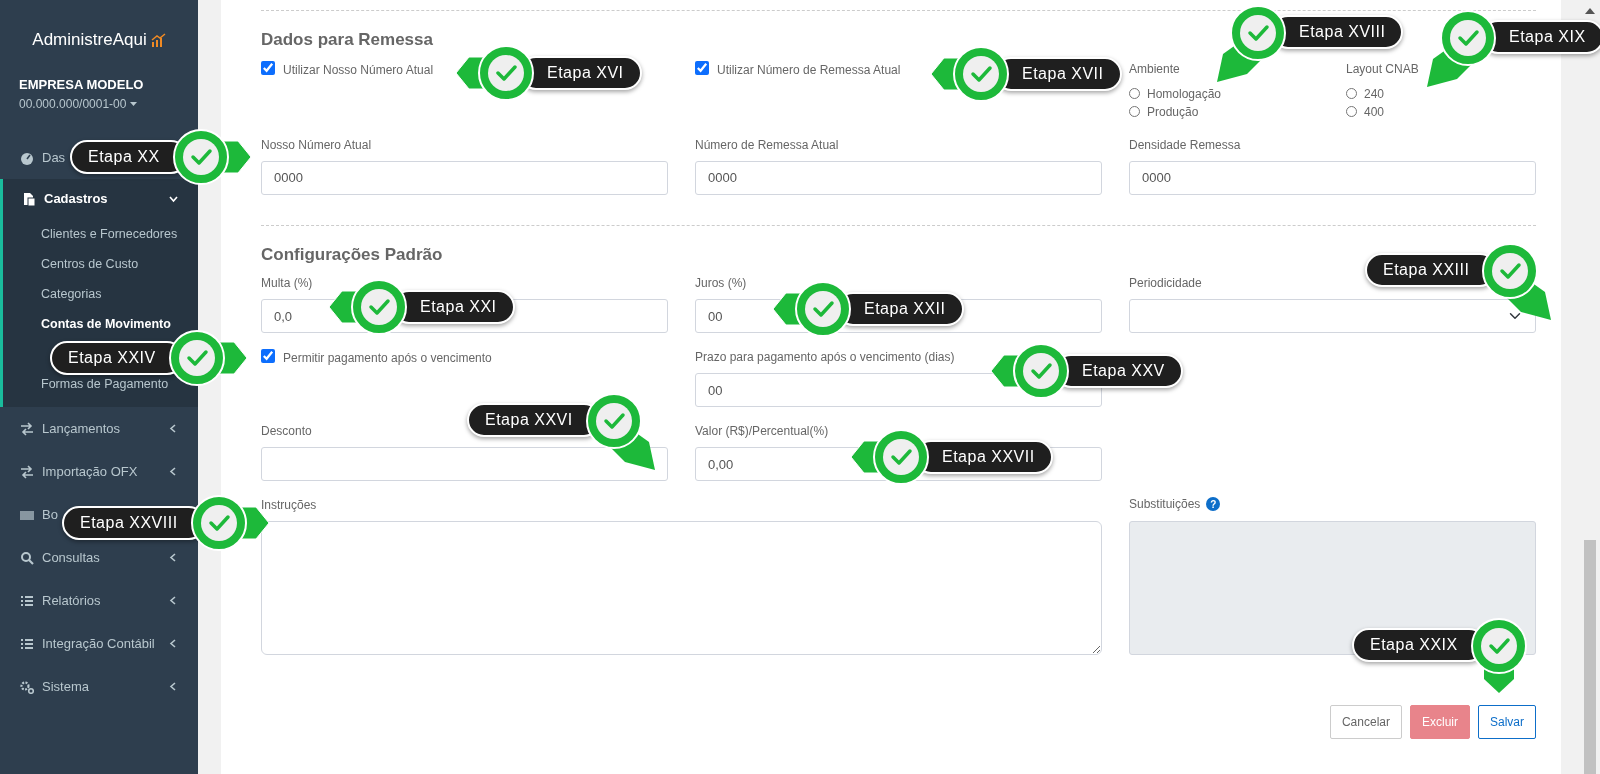 The image size is (1600, 774). Describe the element at coordinates (134, 103) in the screenshot. I see `caret-icon` at that location.